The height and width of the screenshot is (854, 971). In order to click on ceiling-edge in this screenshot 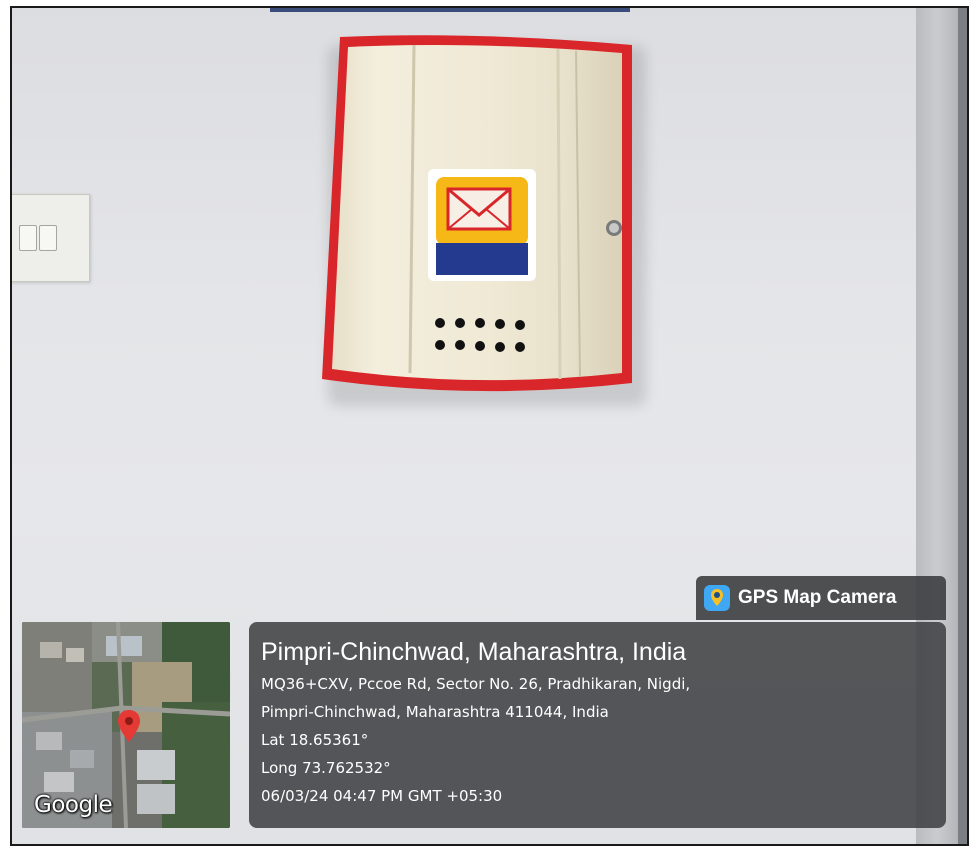, I will do `click(450, 9)`.